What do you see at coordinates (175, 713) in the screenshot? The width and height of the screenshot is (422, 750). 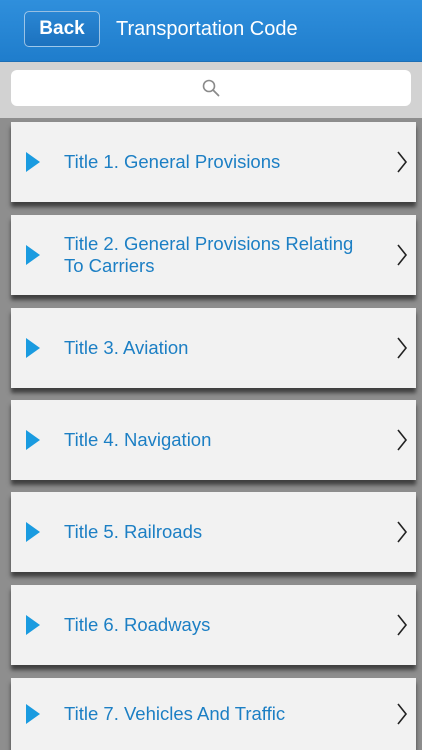 I see `list-item-label: Title 7. Vehicles And Traffic` at bounding box center [175, 713].